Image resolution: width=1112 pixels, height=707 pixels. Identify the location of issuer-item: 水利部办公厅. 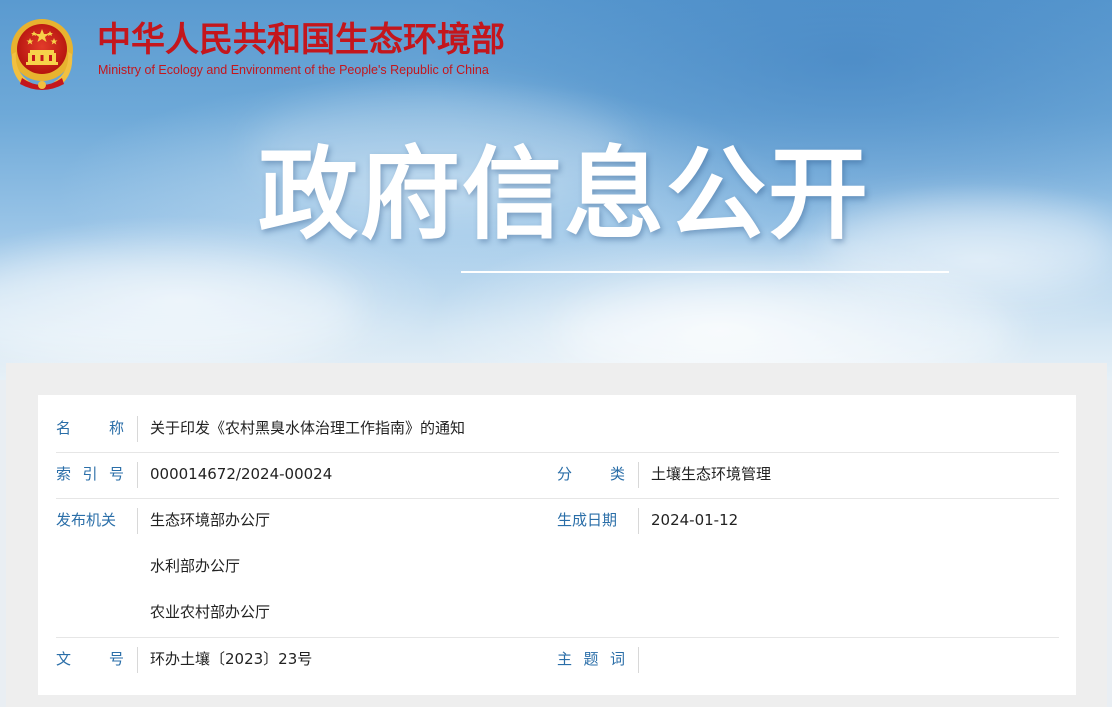
(195, 566).